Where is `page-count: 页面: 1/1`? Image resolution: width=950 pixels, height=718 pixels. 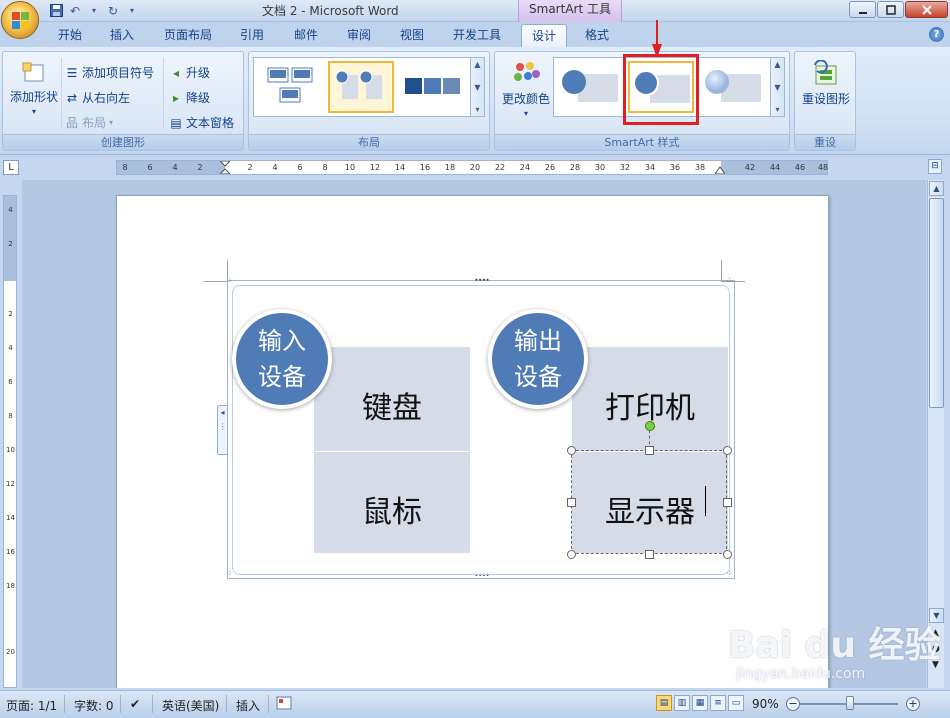 page-count: 页面: 1/1 is located at coordinates (31, 705).